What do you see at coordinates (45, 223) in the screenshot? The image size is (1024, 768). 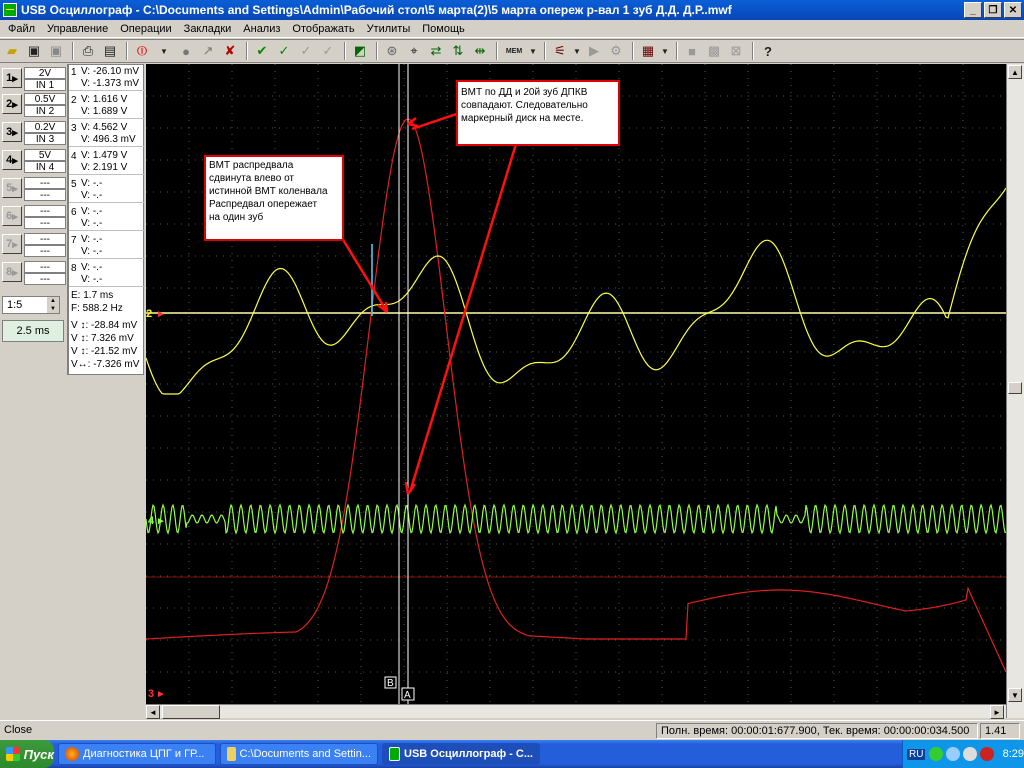 I see `channel-6-input: ---` at bounding box center [45, 223].